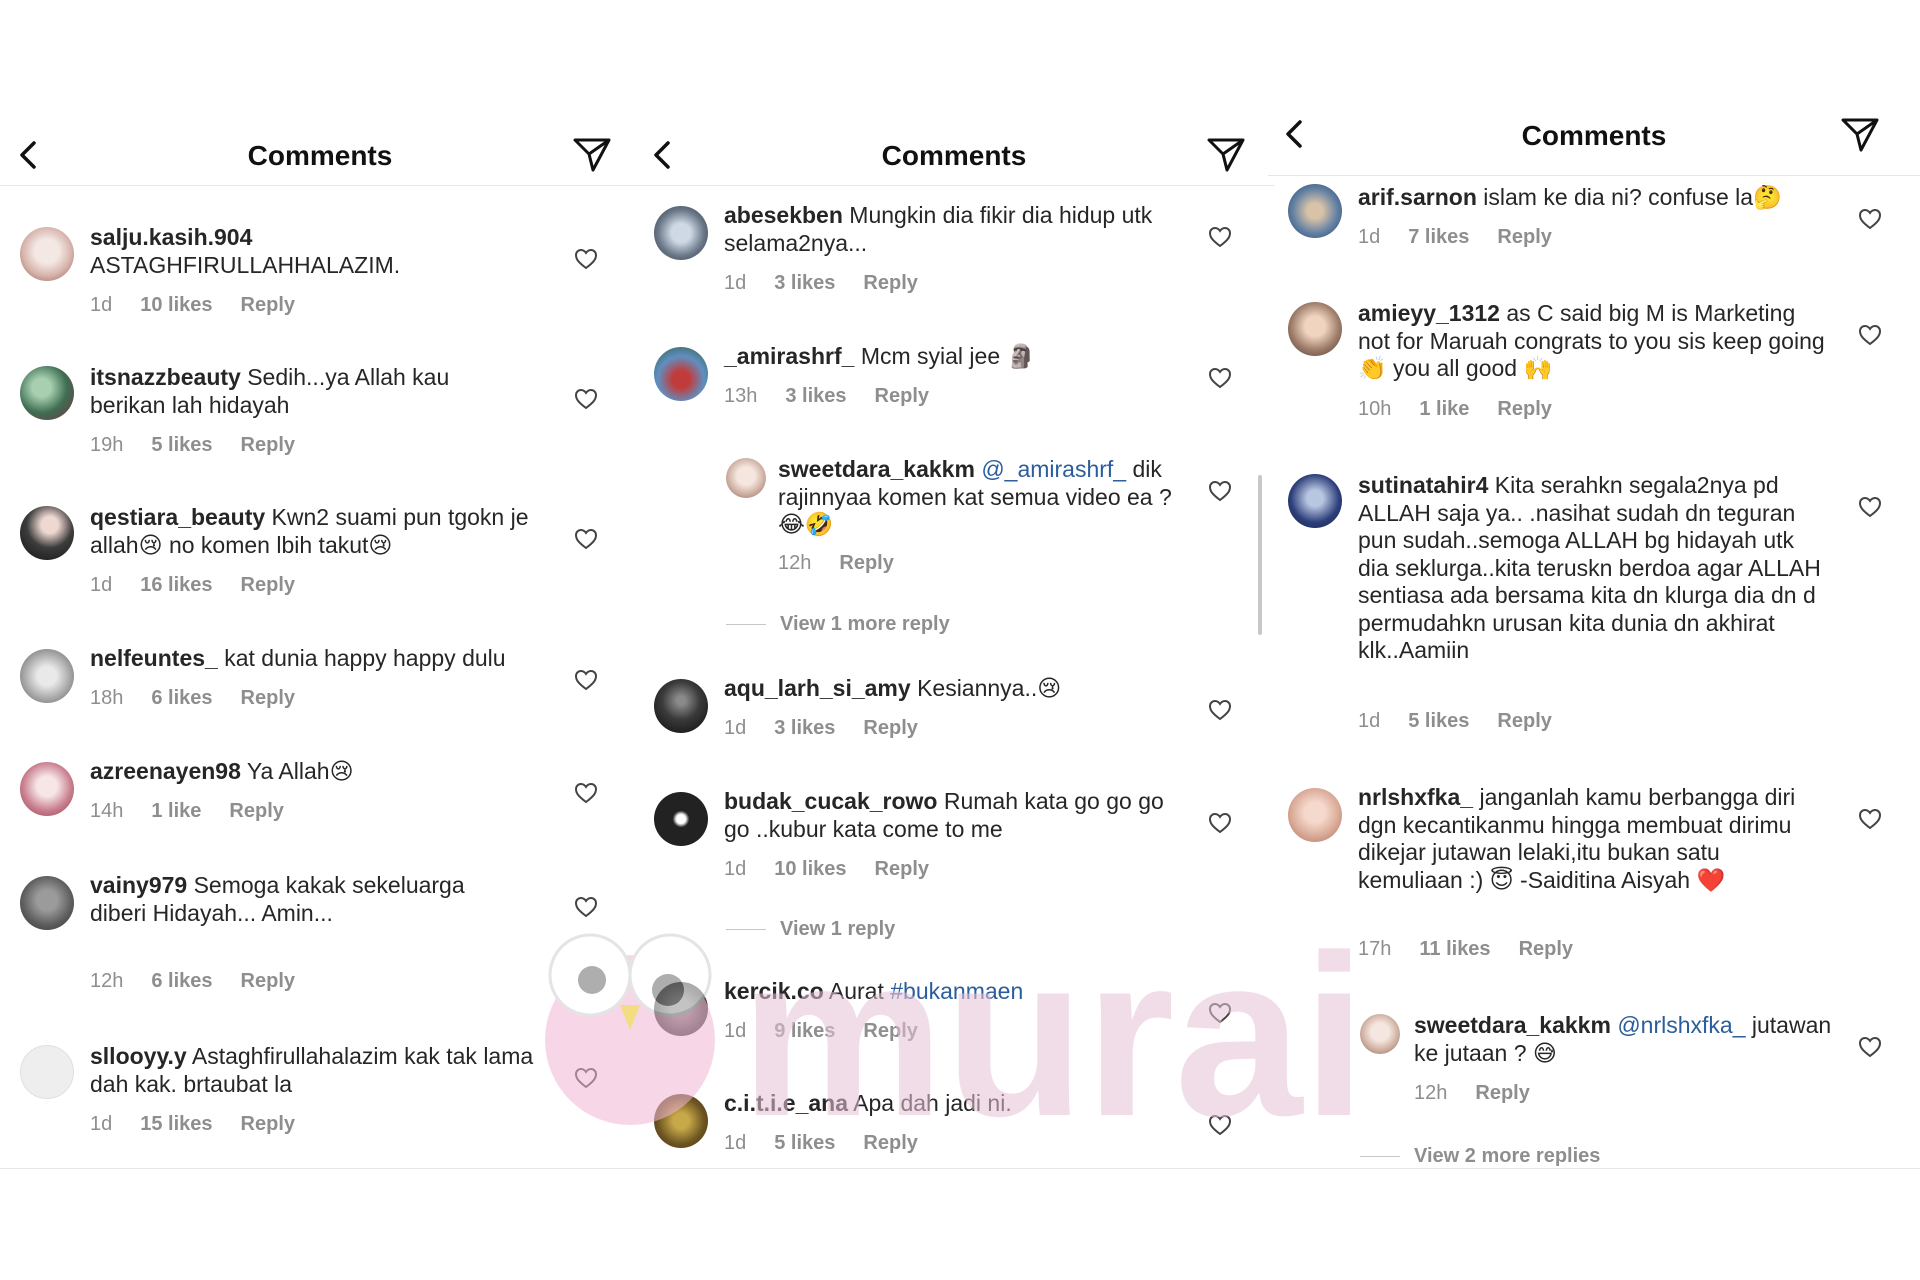 The height and width of the screenshot is (1280, 1920). What do you see at coordinates (1438, 237) in the screenshot?
I see `likes-count: 7 likes` at bounding box center [1438, 237].